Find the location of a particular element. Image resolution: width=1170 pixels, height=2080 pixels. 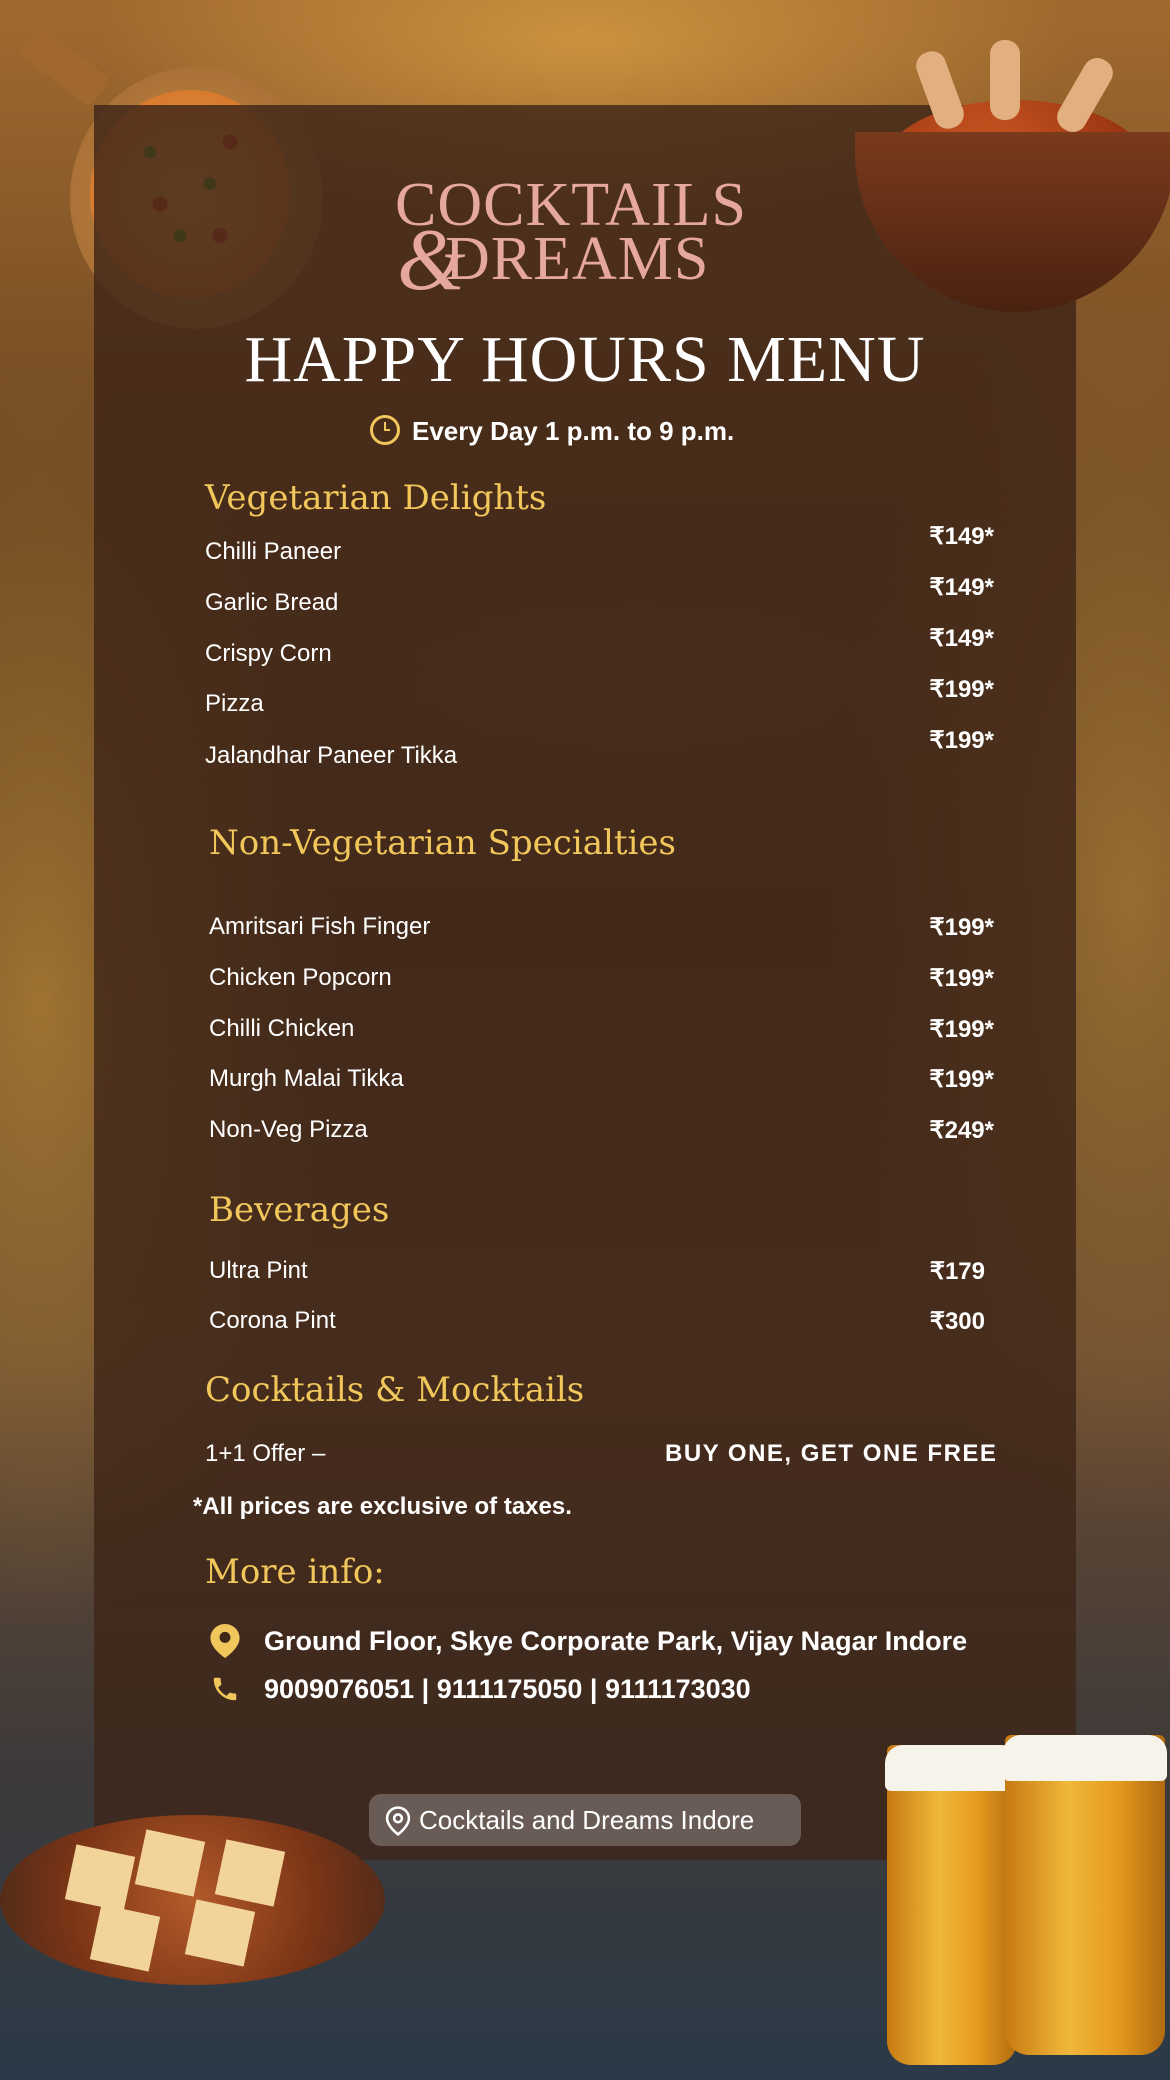

logo-line2: DREAMS is located at coordinates (577, 259).